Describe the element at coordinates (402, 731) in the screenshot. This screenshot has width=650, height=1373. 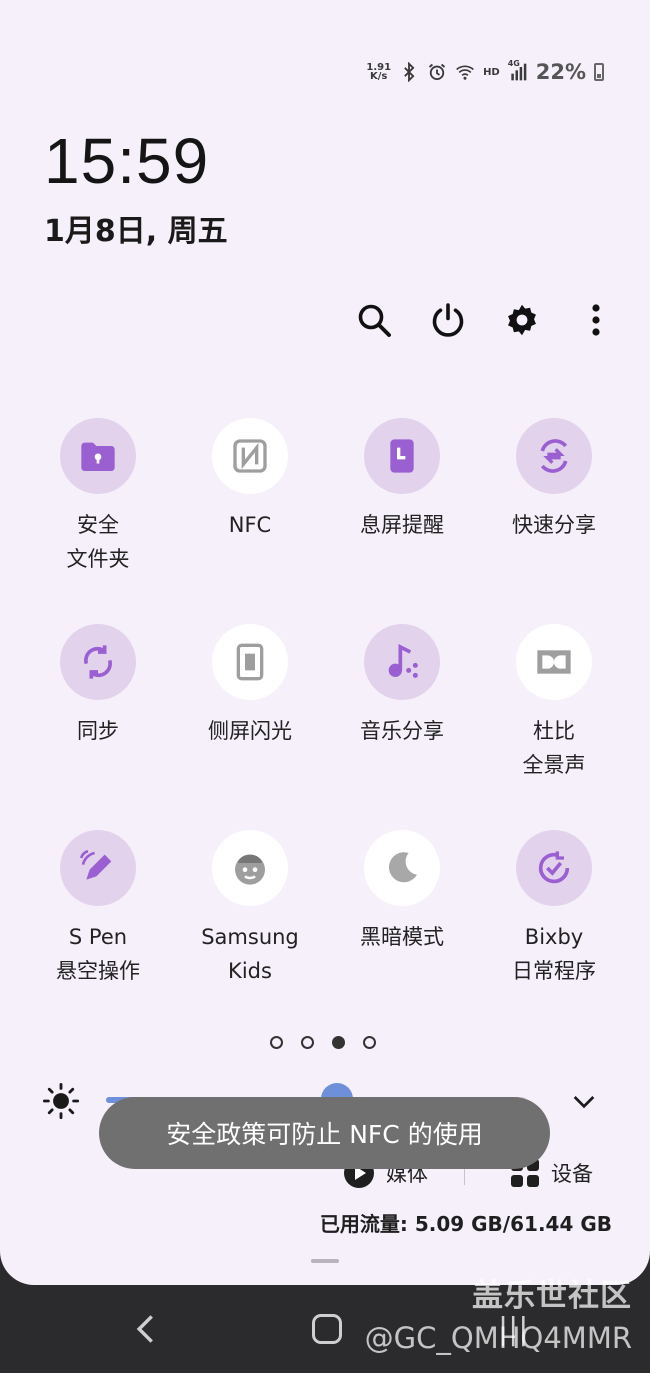
I see `tile-label: 音乐分享` at that location.